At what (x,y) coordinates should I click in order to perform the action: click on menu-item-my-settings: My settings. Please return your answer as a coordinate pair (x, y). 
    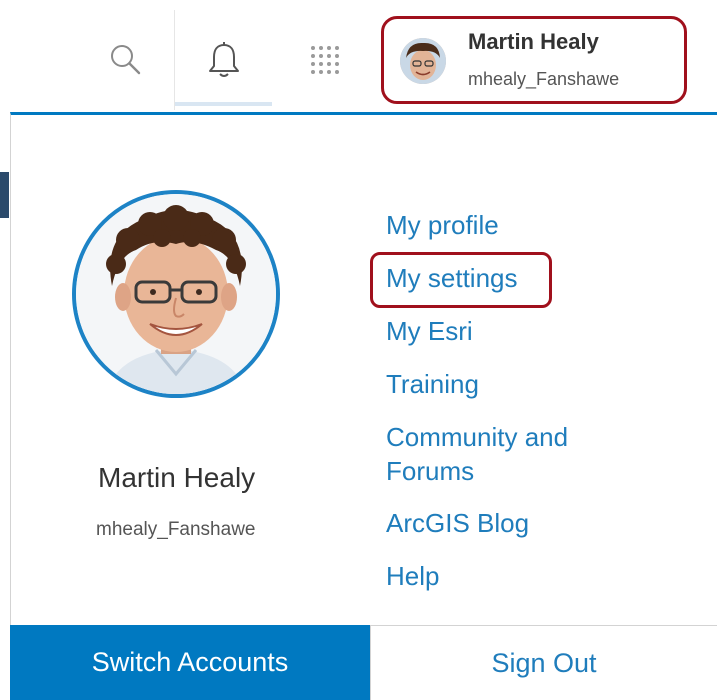
    Looking at the image, I should click on (452, 278).